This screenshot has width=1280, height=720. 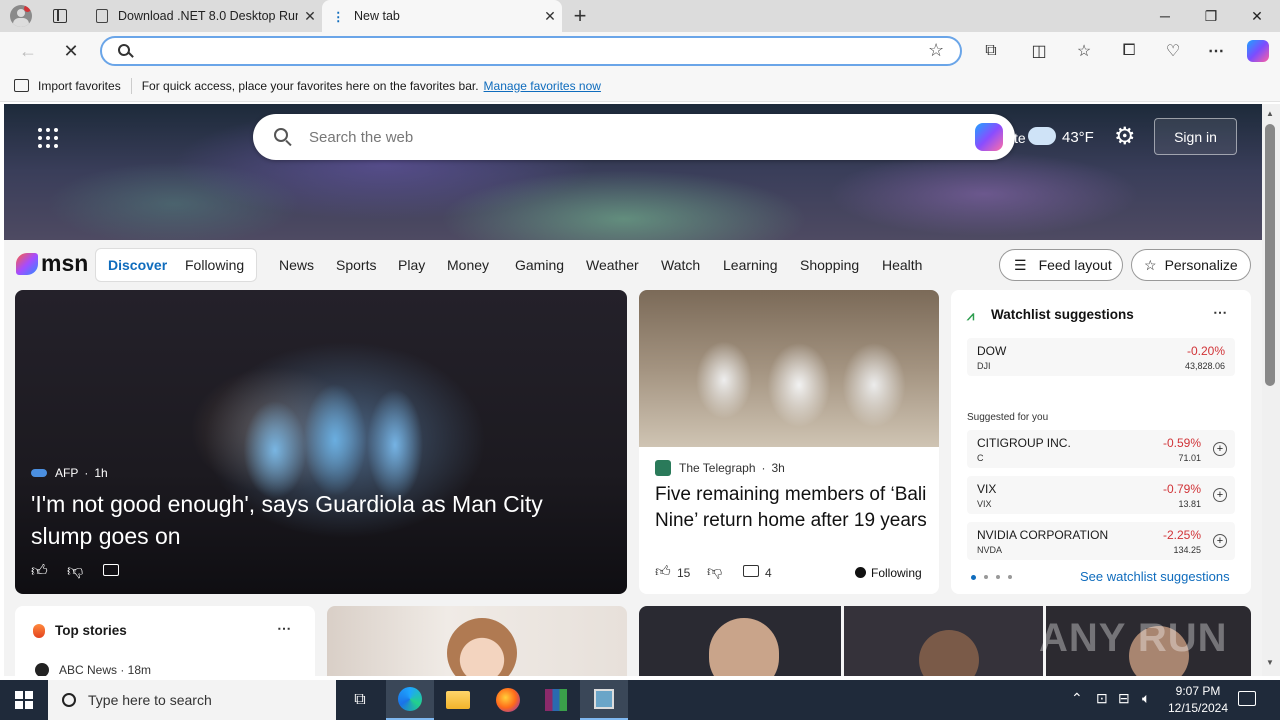 What do you see at coordinates (1124, 698) in the screenshot?
I see `wifi-icon: ⊟` at bounding box center [1124, 698].